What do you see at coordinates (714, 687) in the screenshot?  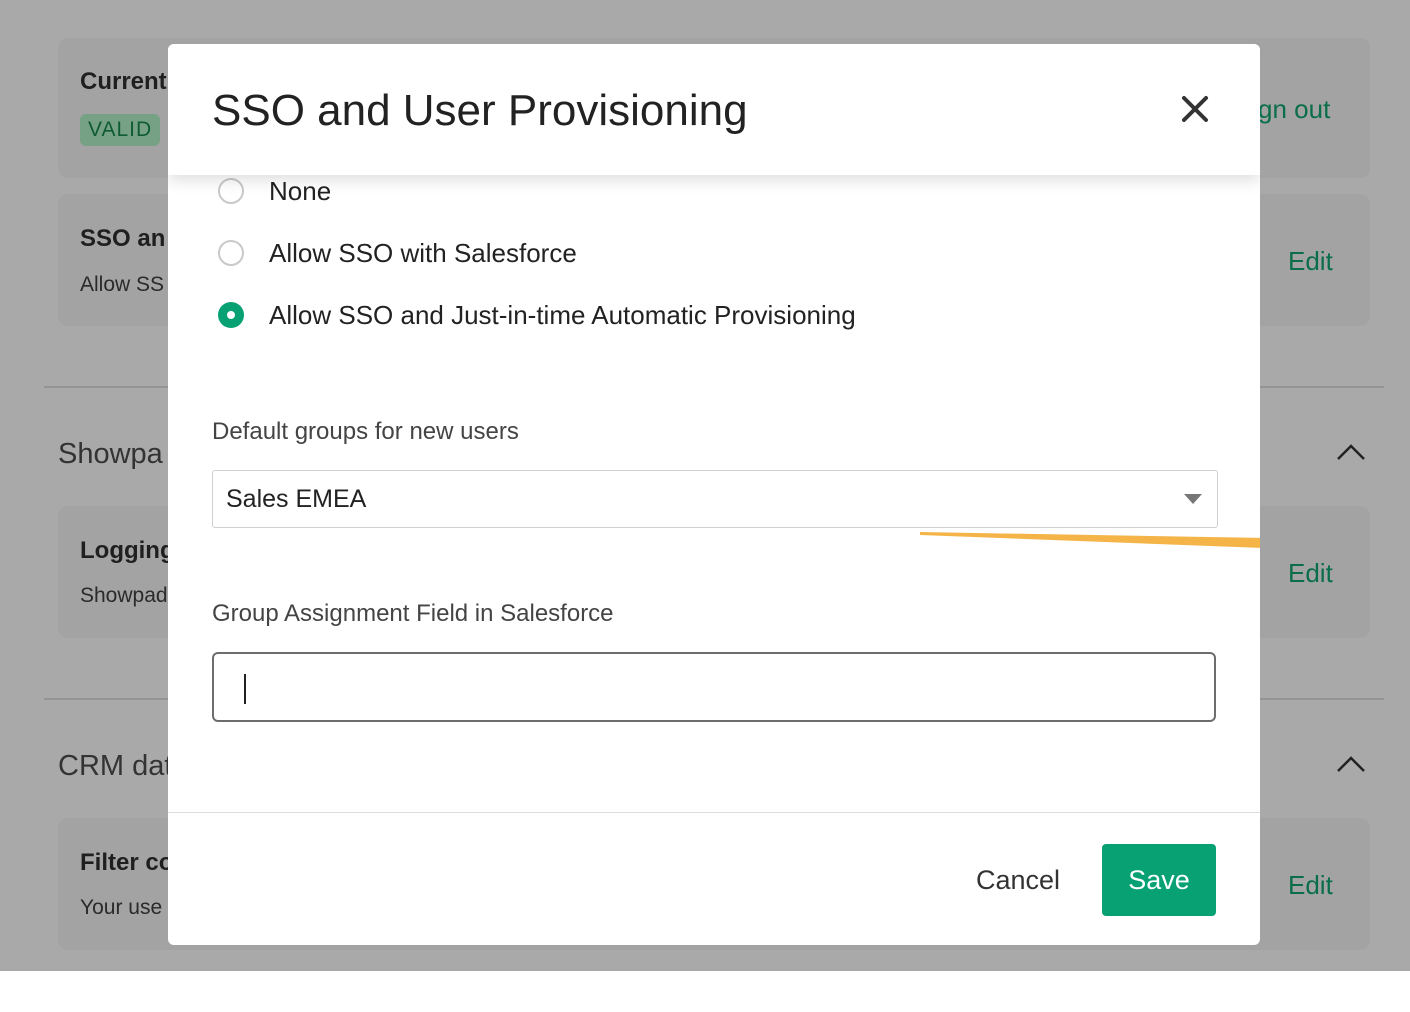 I see `group-assignment-input` at bounding box center [714, 687].